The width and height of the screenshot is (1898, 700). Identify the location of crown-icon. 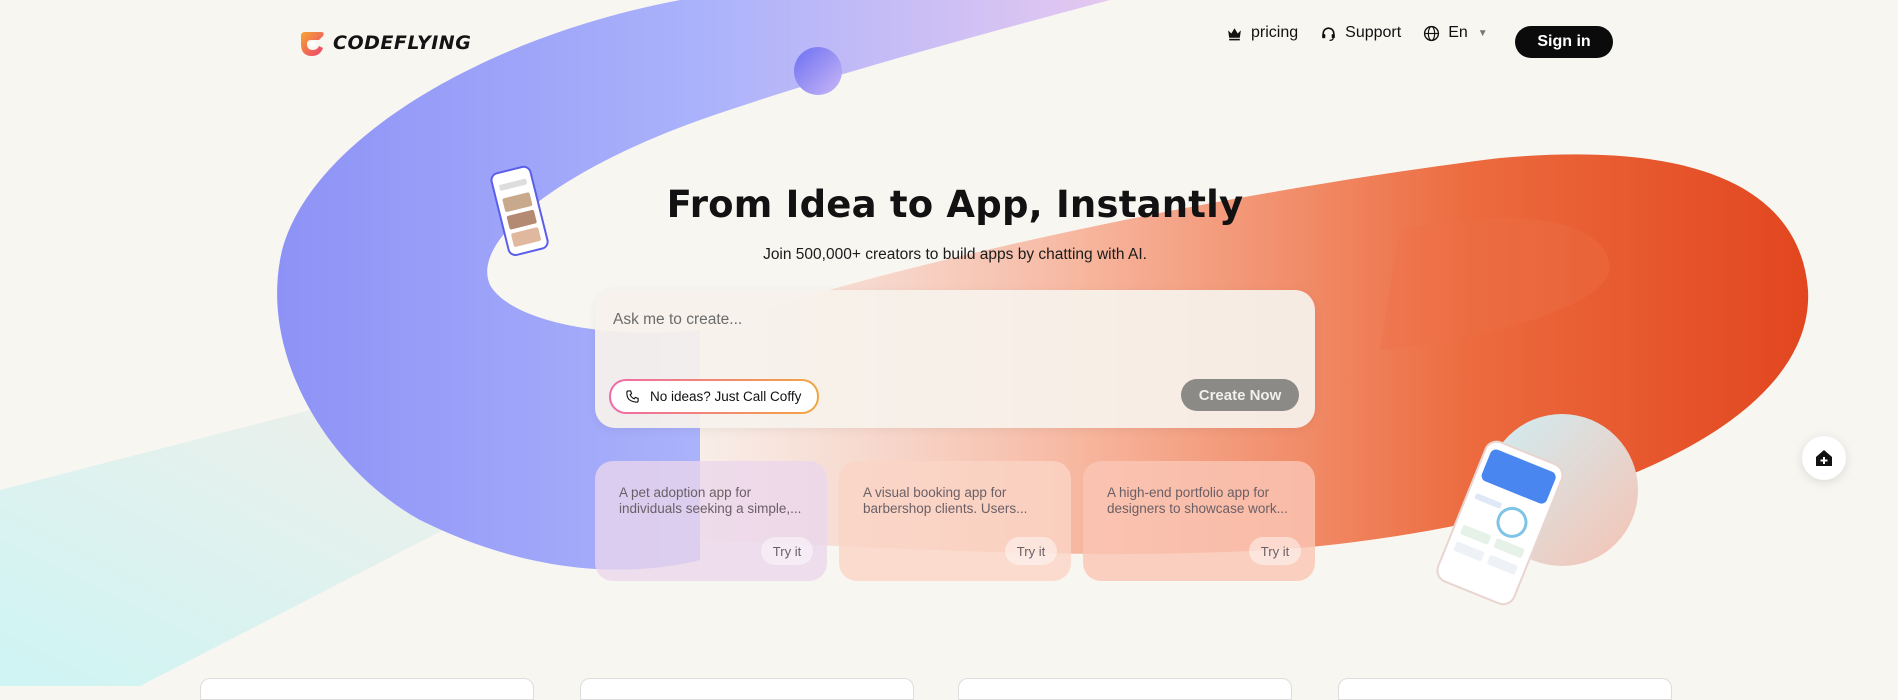
(1234, 33).